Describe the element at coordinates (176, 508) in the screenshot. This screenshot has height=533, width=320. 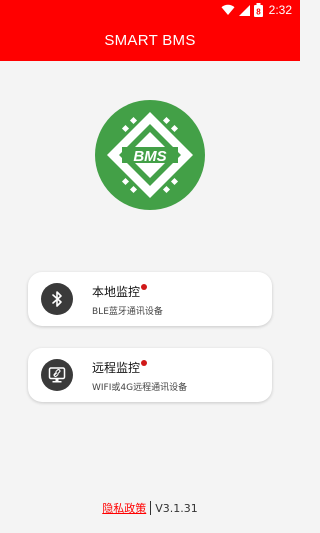
I see `app-version: V3.1.31` at that location.